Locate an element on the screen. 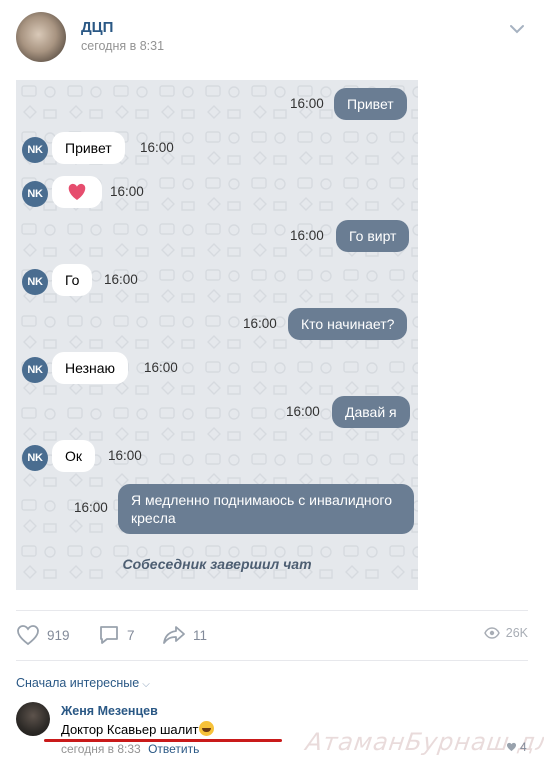 This screenshot has height=767, width=544. grinning-emoji-icon is located at coordinates (207, 728).